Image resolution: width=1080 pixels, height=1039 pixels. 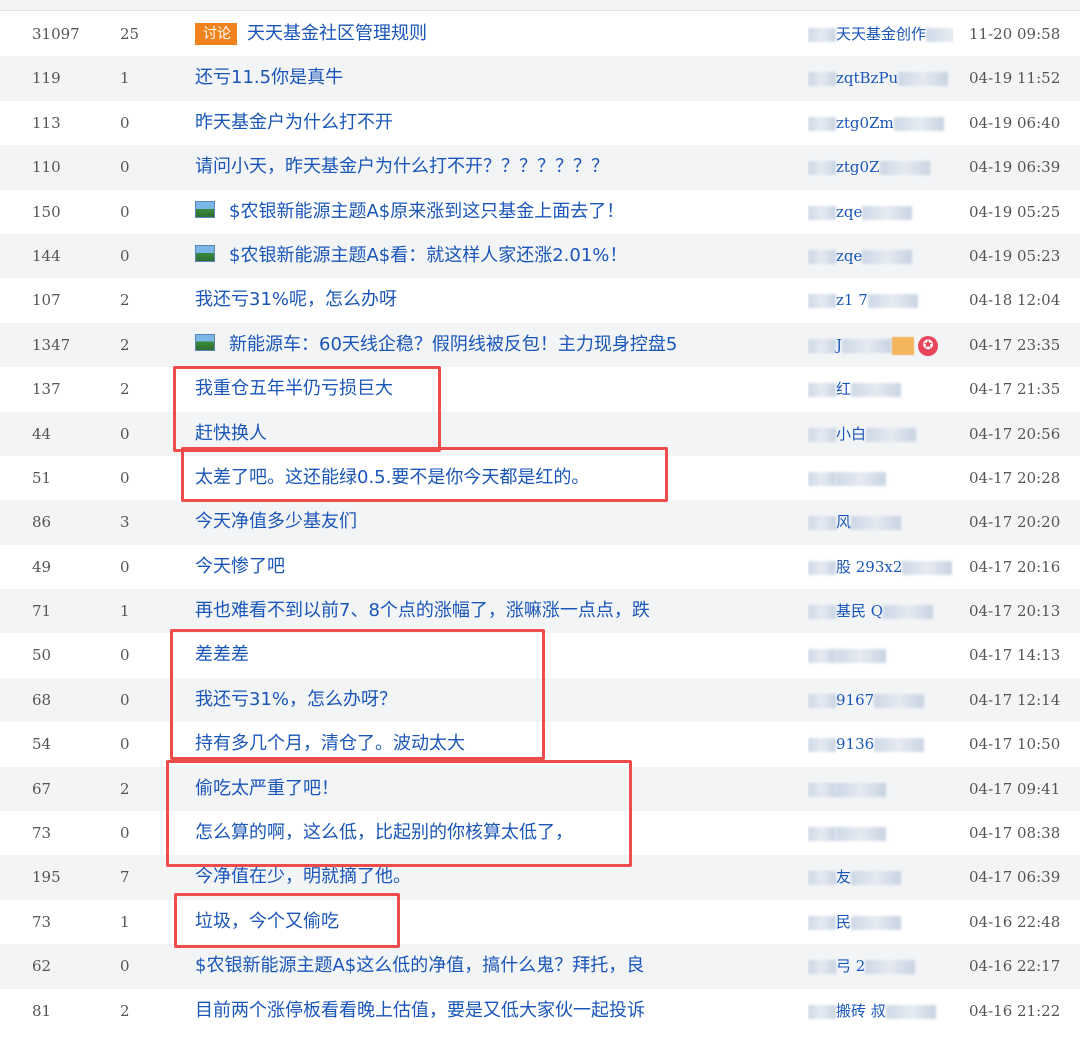 I want to click on post-title-text: 太差了吧。这还能绿0.5.要不是你今天都是红的。, so click(x=392, y=477).